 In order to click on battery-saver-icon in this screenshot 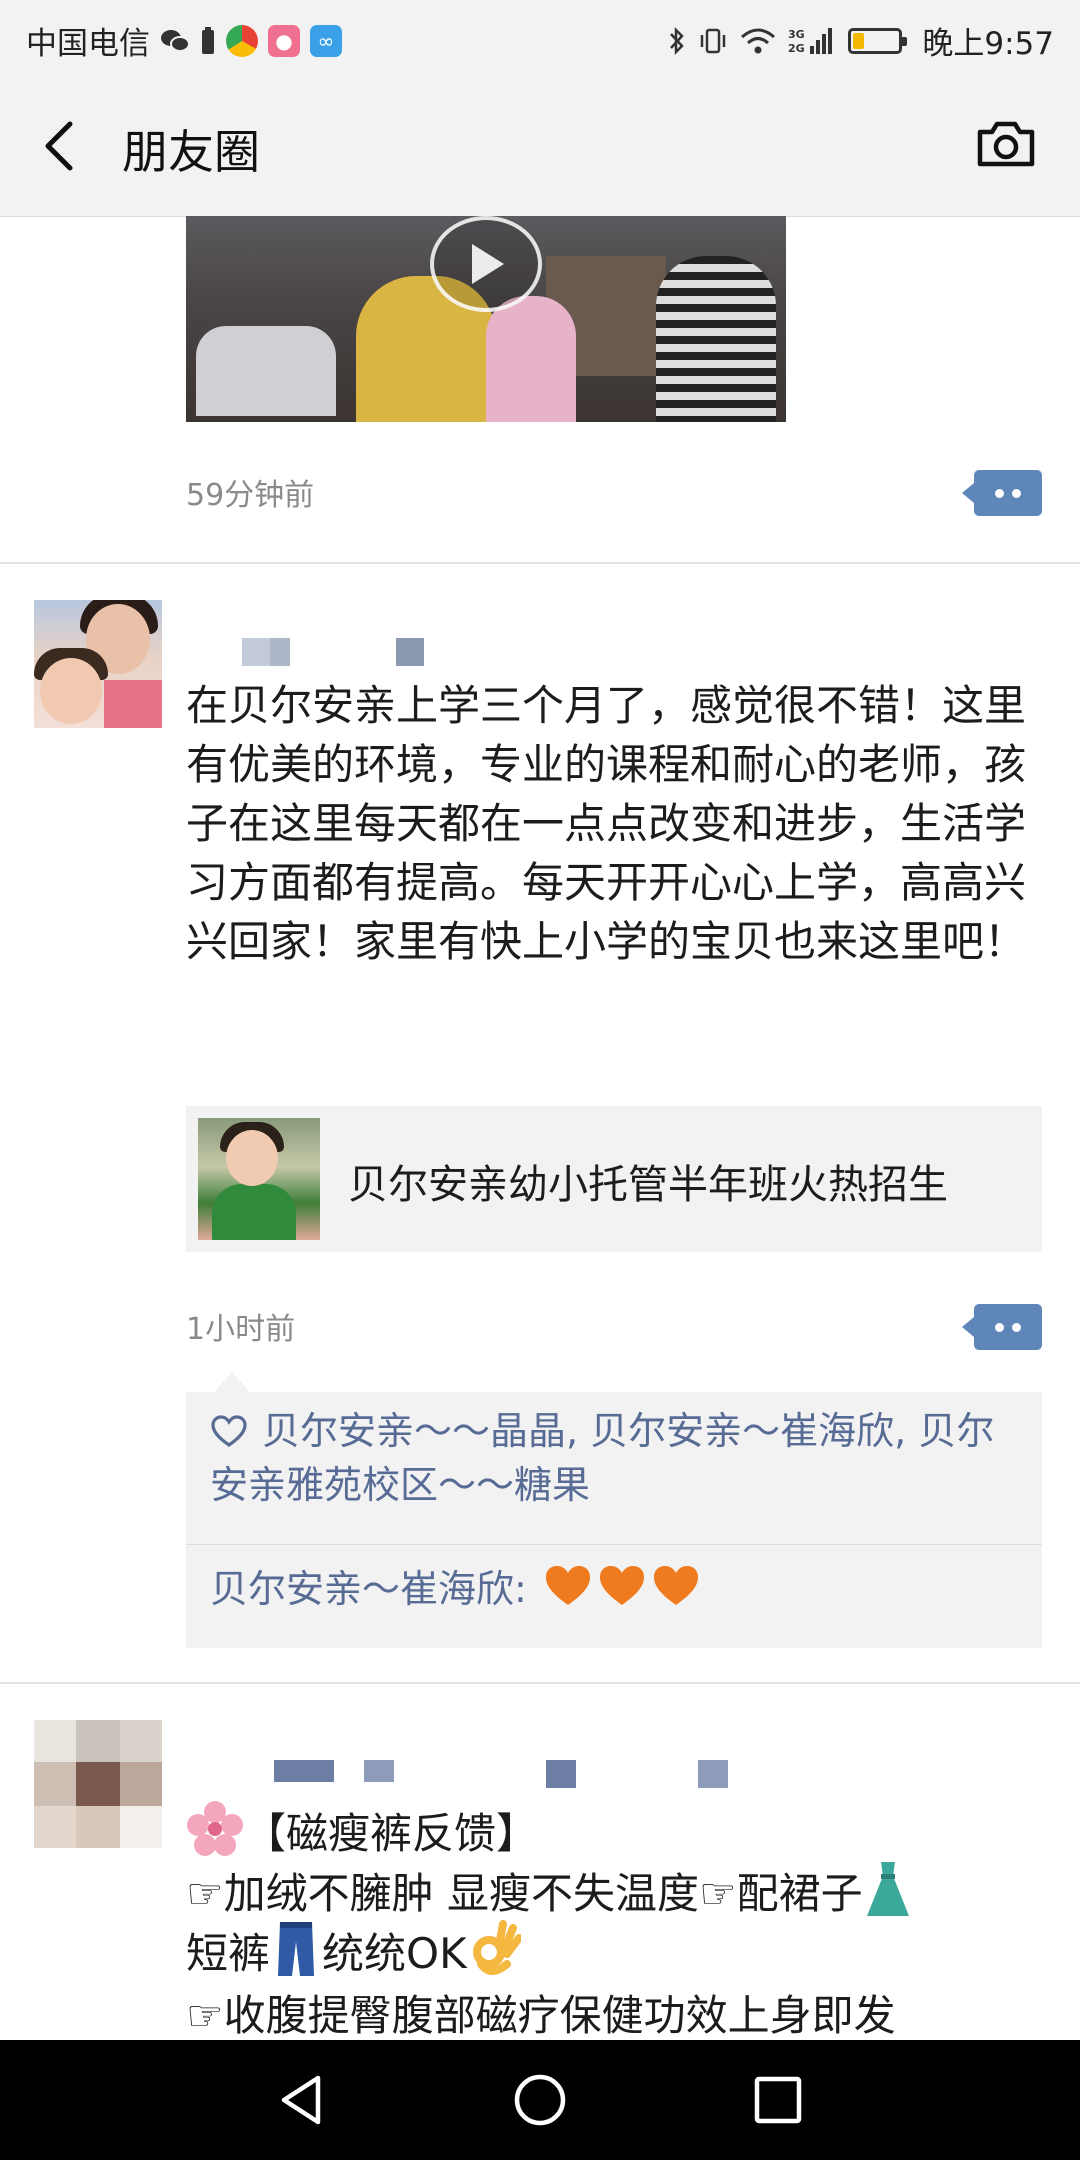, I will do `click(208, 41)`.